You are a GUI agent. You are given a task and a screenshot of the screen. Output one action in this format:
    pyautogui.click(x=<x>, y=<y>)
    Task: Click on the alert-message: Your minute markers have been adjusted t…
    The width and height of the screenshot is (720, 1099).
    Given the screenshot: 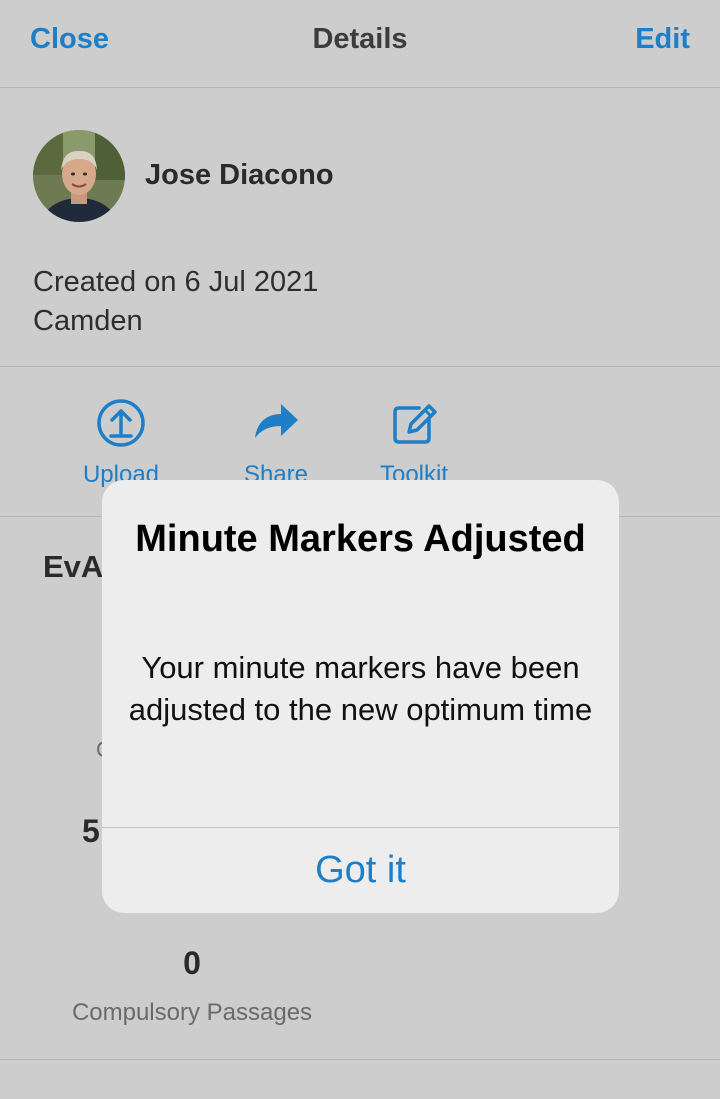 What is the action you would take?
    pyautogui.click(x=360, y=688)
    